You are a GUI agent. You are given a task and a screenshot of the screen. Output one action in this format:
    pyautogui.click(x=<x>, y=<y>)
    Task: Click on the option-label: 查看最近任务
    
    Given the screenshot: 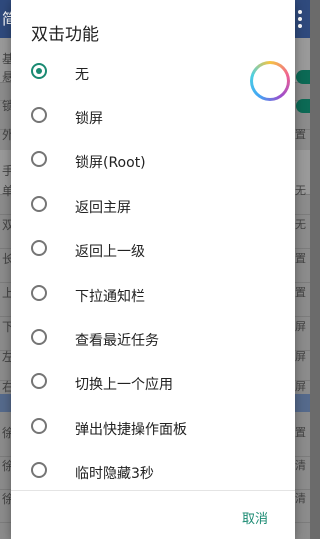 What is the action you would take?
    pyautogui.click(x=117, y=341)
    